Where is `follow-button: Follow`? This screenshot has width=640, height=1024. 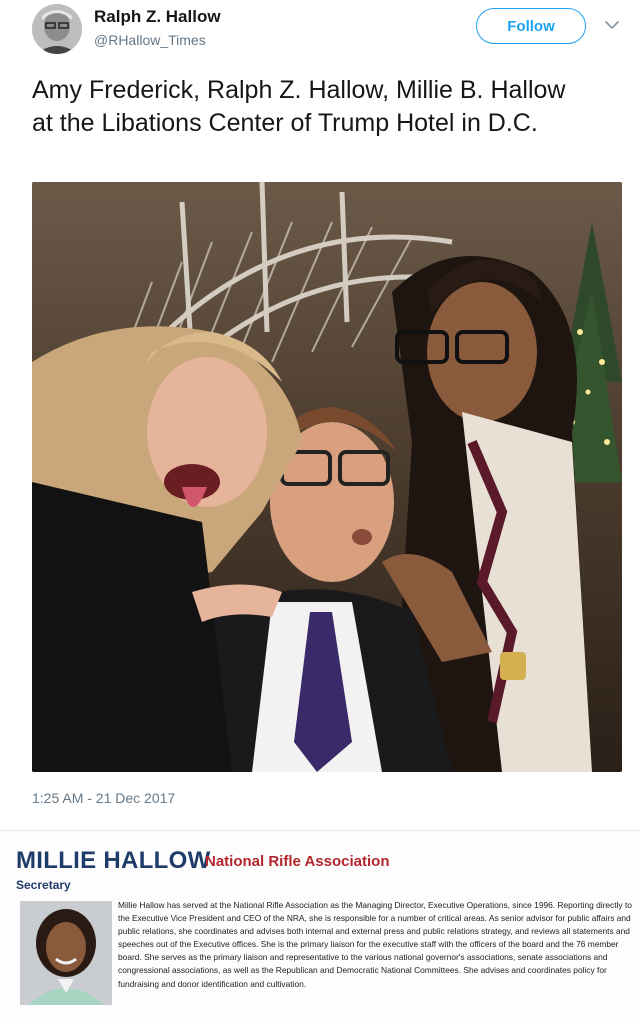
follow-button: Follow is located at coordinates (531, 26).